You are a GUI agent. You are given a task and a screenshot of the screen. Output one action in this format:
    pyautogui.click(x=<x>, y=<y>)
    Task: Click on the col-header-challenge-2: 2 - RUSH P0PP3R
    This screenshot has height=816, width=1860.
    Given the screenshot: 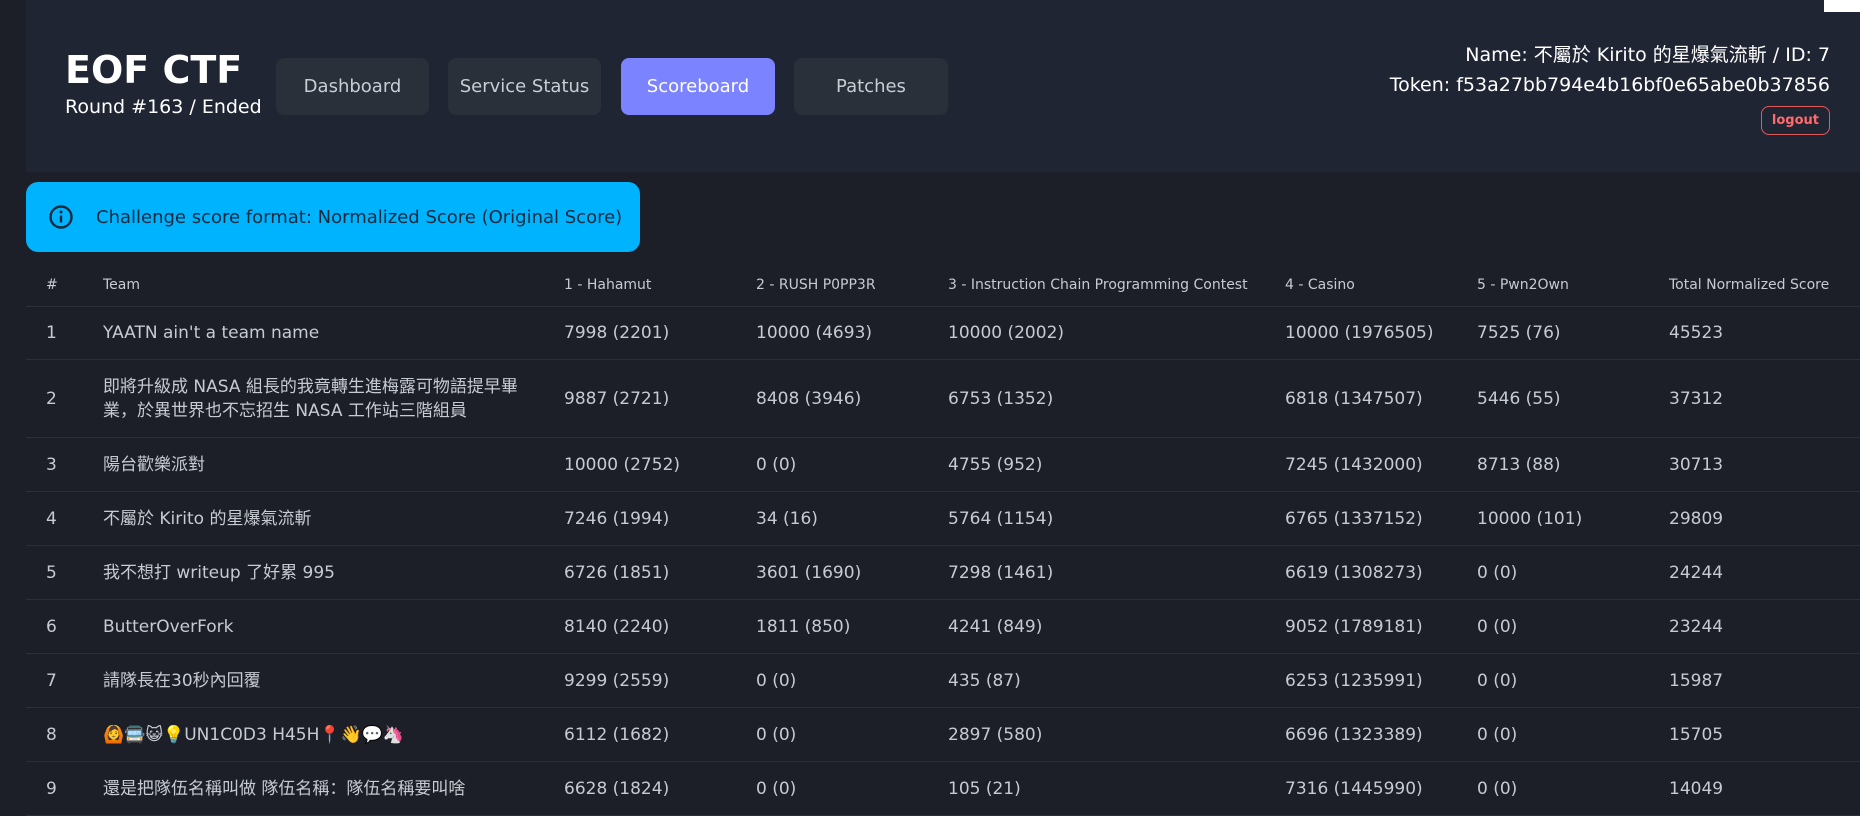 What is the action you would take?
    pyautogui.click(x=852, y=285)
    